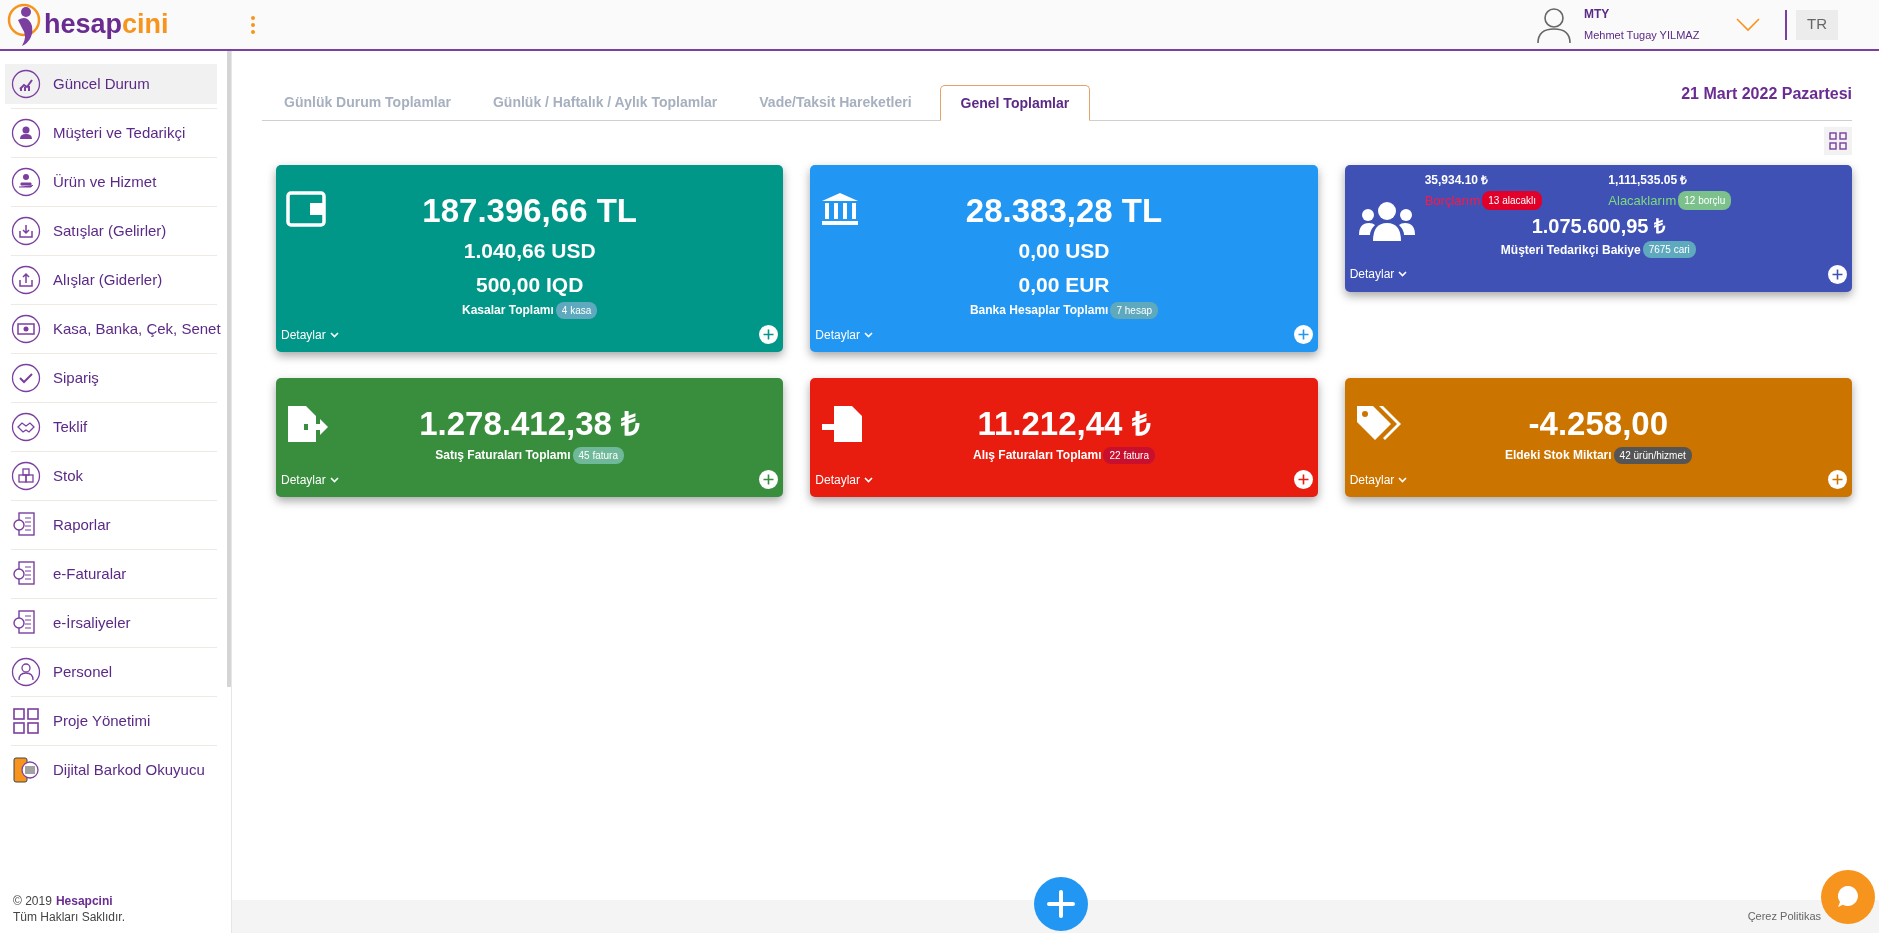 This screenshot has height=933, width=1879. I want to click on sidebar-item: Personel, so click(111, 672).